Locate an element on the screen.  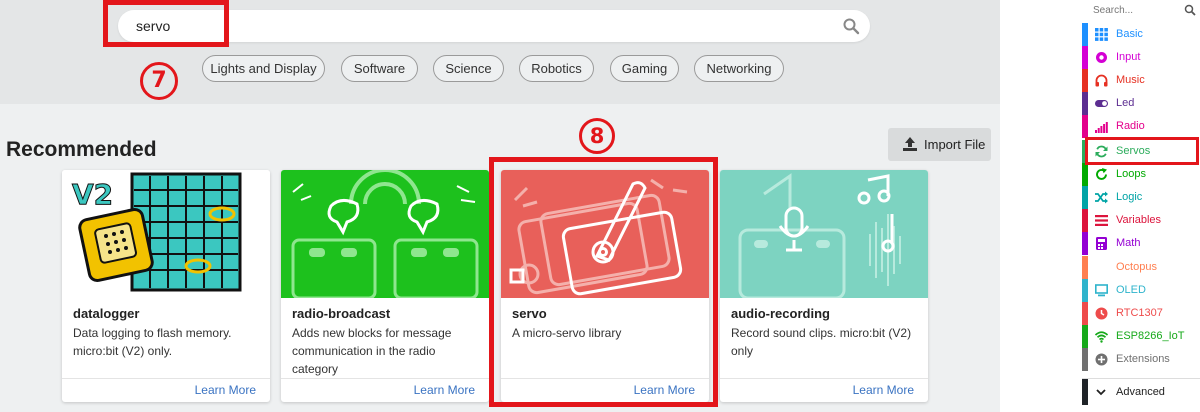
toolbox-category-octopus: Octopus is located at coordinates (1141, 267).